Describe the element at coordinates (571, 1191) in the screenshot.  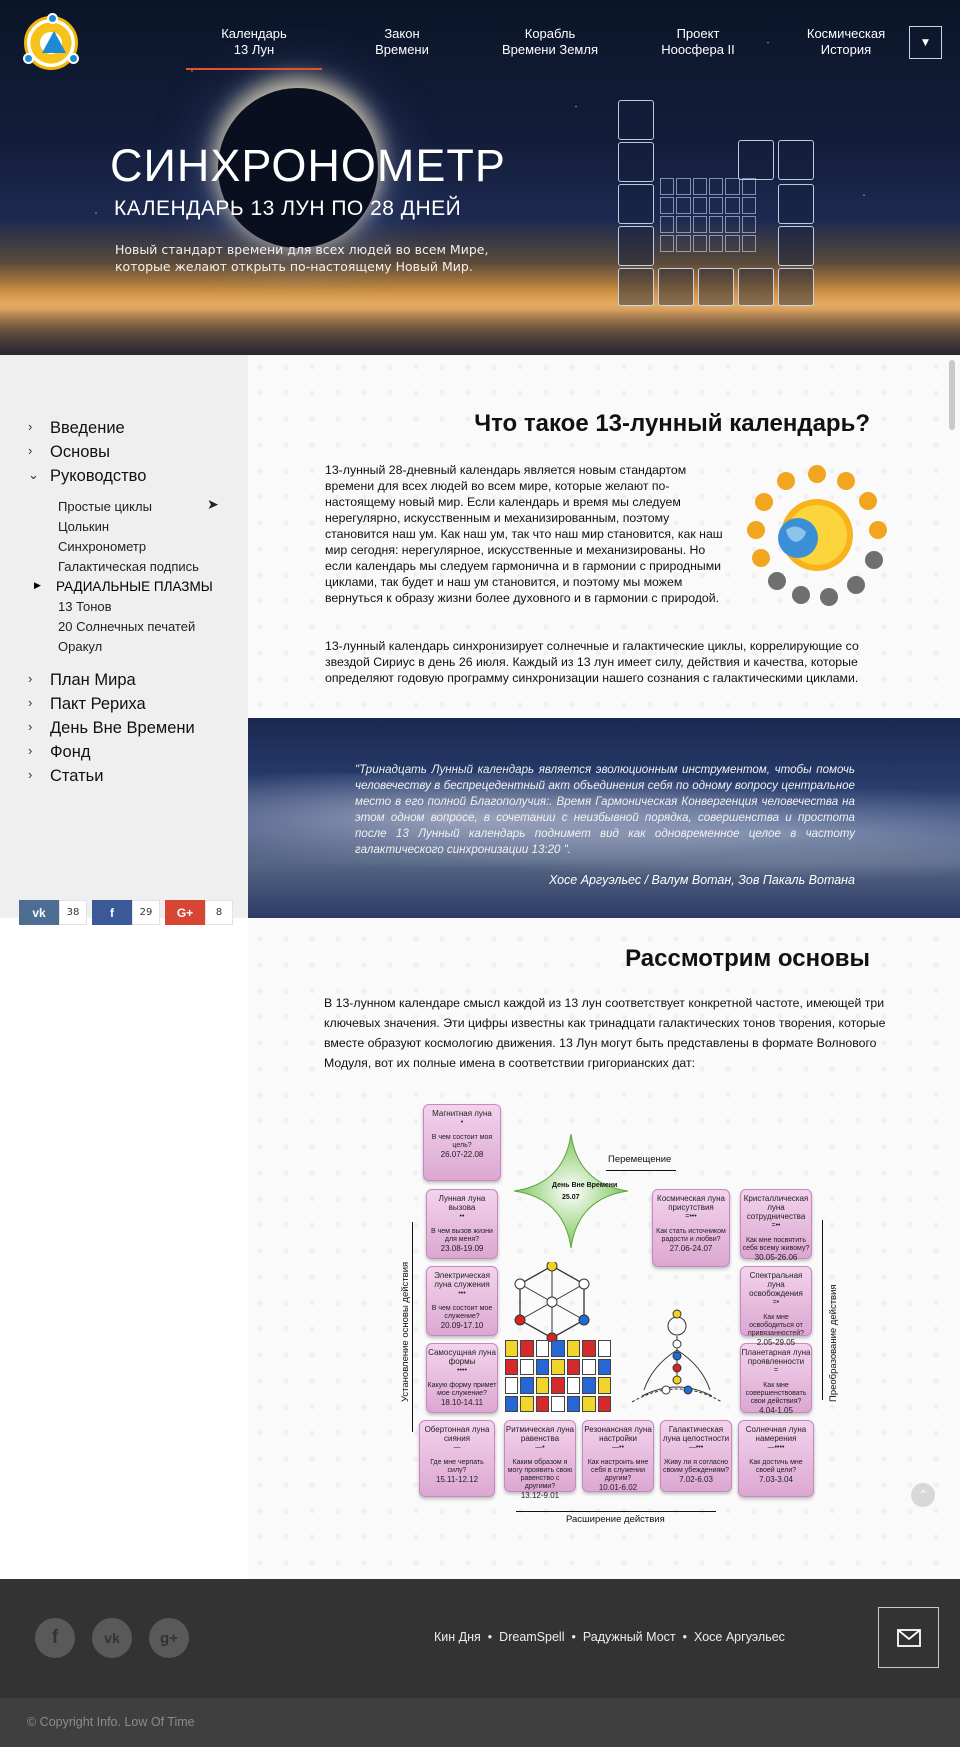
I see `day-out-of-time-star-icon` at that location.